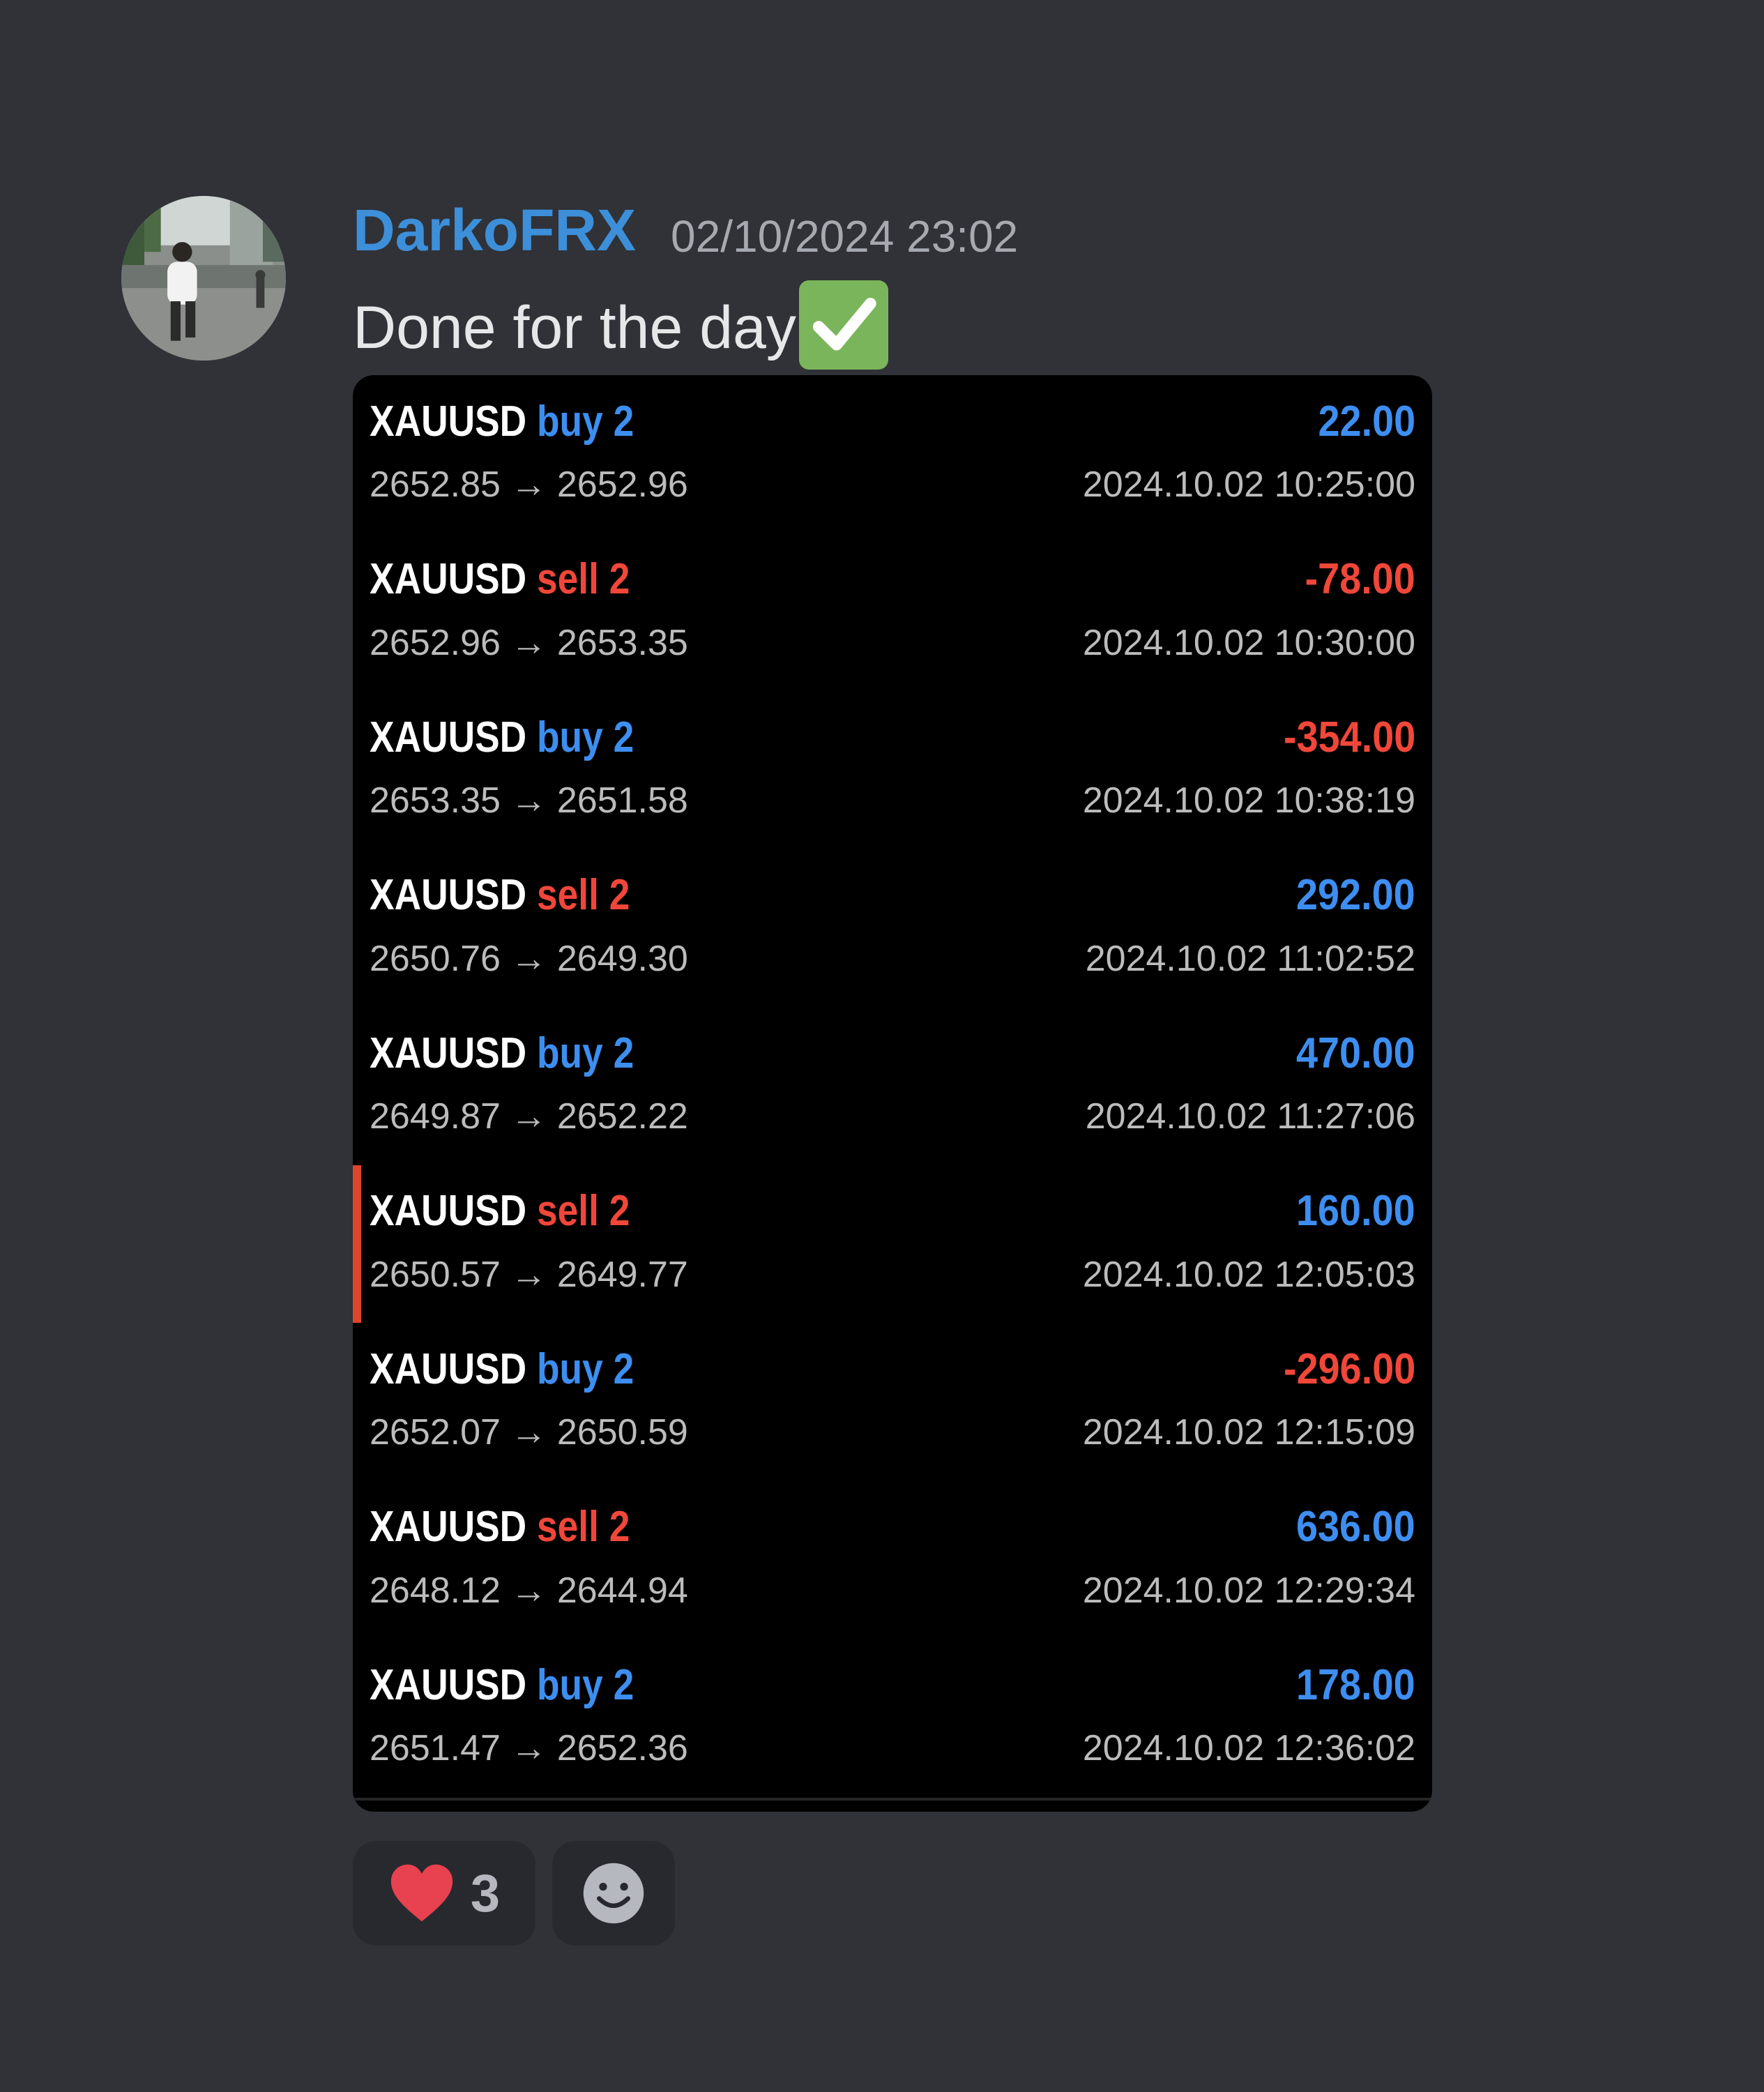  I want to click on trade-profit: 178.00, so click(1355, 1684).